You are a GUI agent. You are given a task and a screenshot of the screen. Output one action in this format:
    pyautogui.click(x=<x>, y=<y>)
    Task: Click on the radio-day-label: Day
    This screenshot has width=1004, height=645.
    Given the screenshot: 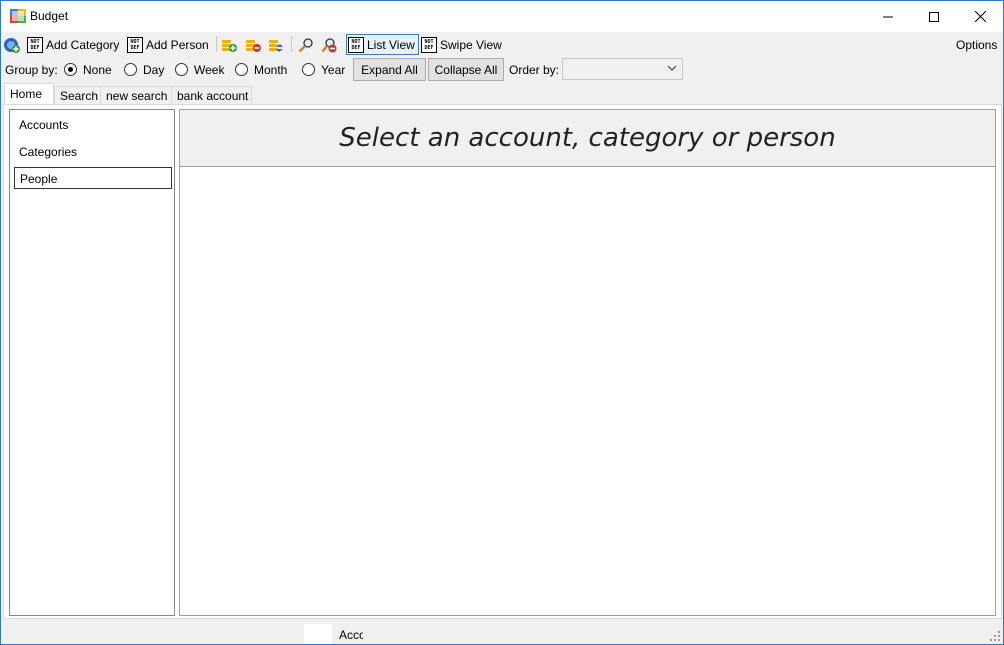 What is the action you would take?
    pyautogui.click(x=153, y=70)
    